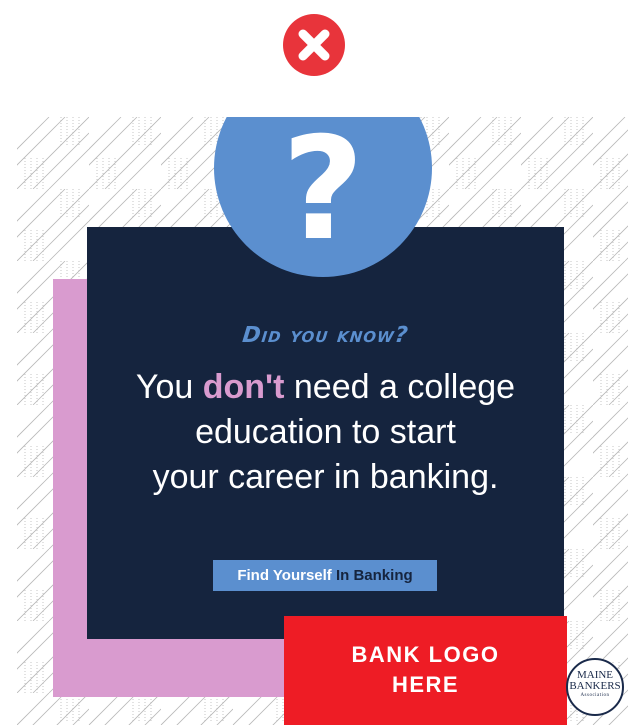 This screenshot has height=725, width=628. I want to click on headline-line-1-post: need a college, so click(400, 387).